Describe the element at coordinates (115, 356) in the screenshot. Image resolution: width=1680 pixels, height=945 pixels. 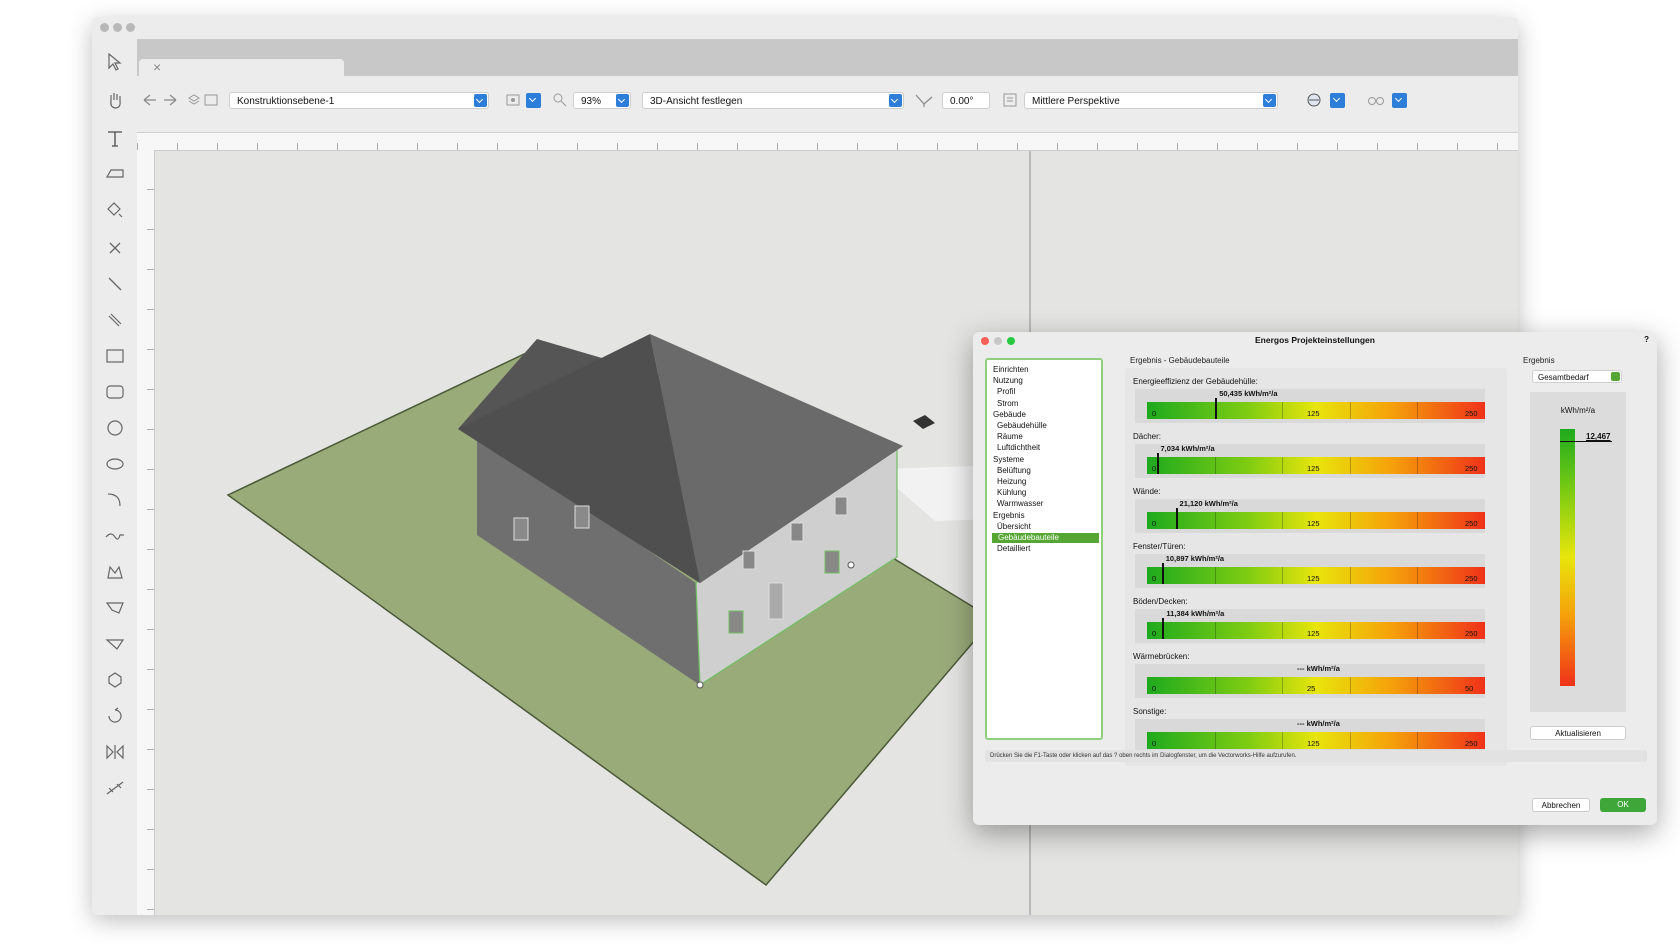
I see `rectangle-tool-icon` at that location.